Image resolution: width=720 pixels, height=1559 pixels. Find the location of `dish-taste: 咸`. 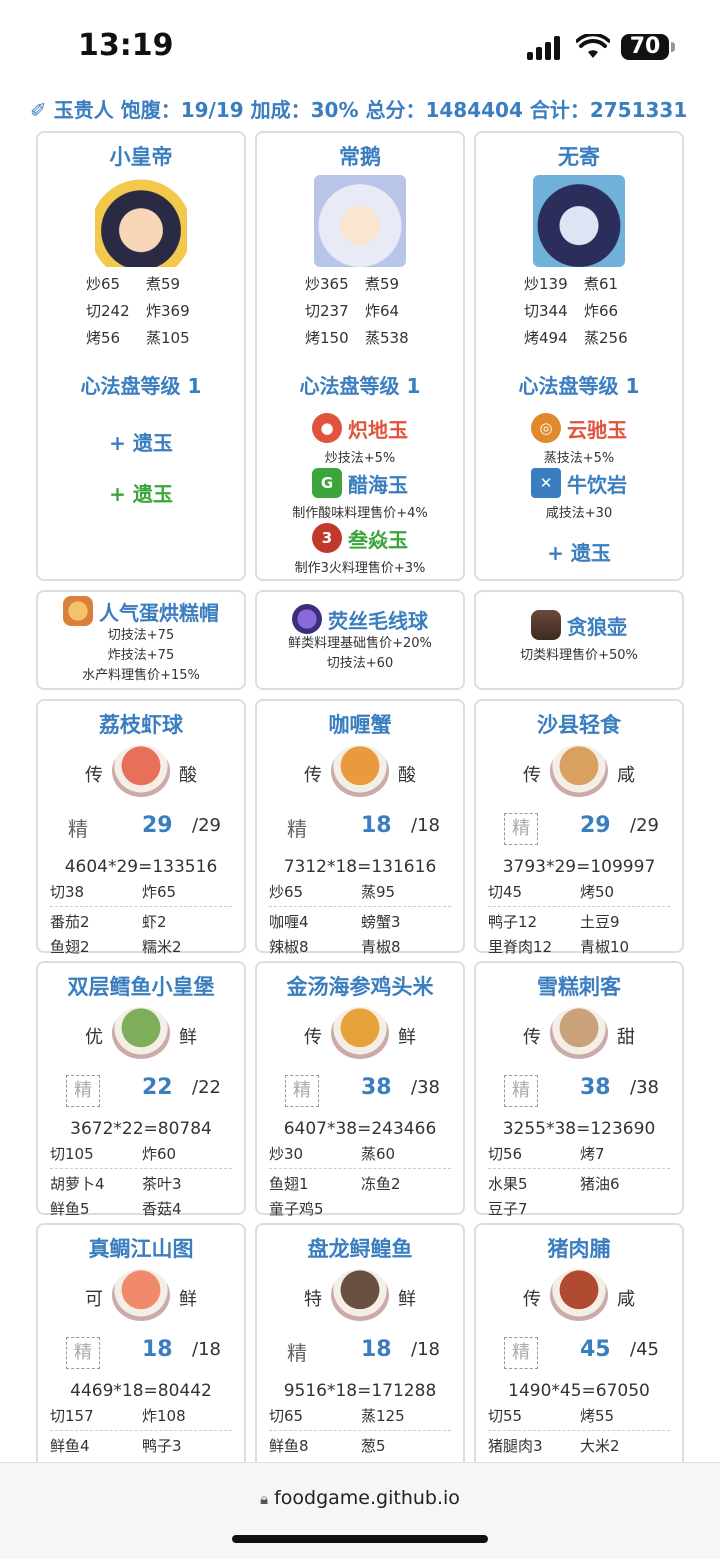

dish-taste: 咸 is located at coordinates (626, 1299).